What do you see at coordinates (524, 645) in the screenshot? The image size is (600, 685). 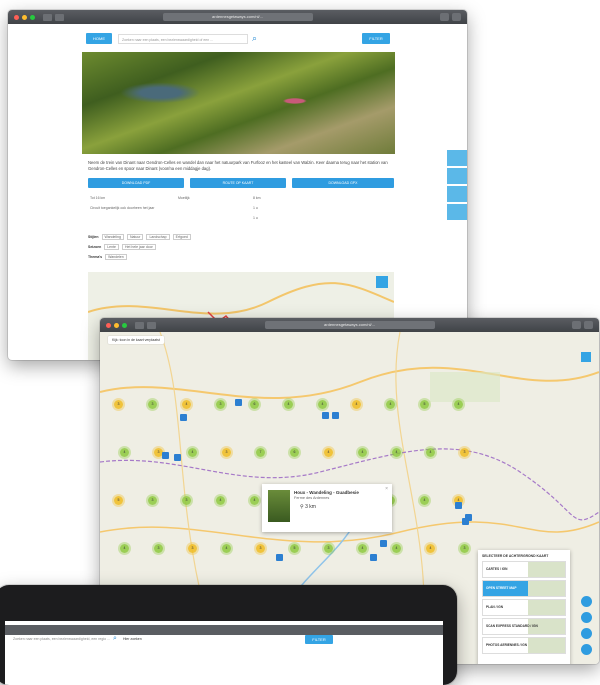 I see `basemap-option: PHOTOS AERIENNES / IGN` at bounding box center [524, 645].